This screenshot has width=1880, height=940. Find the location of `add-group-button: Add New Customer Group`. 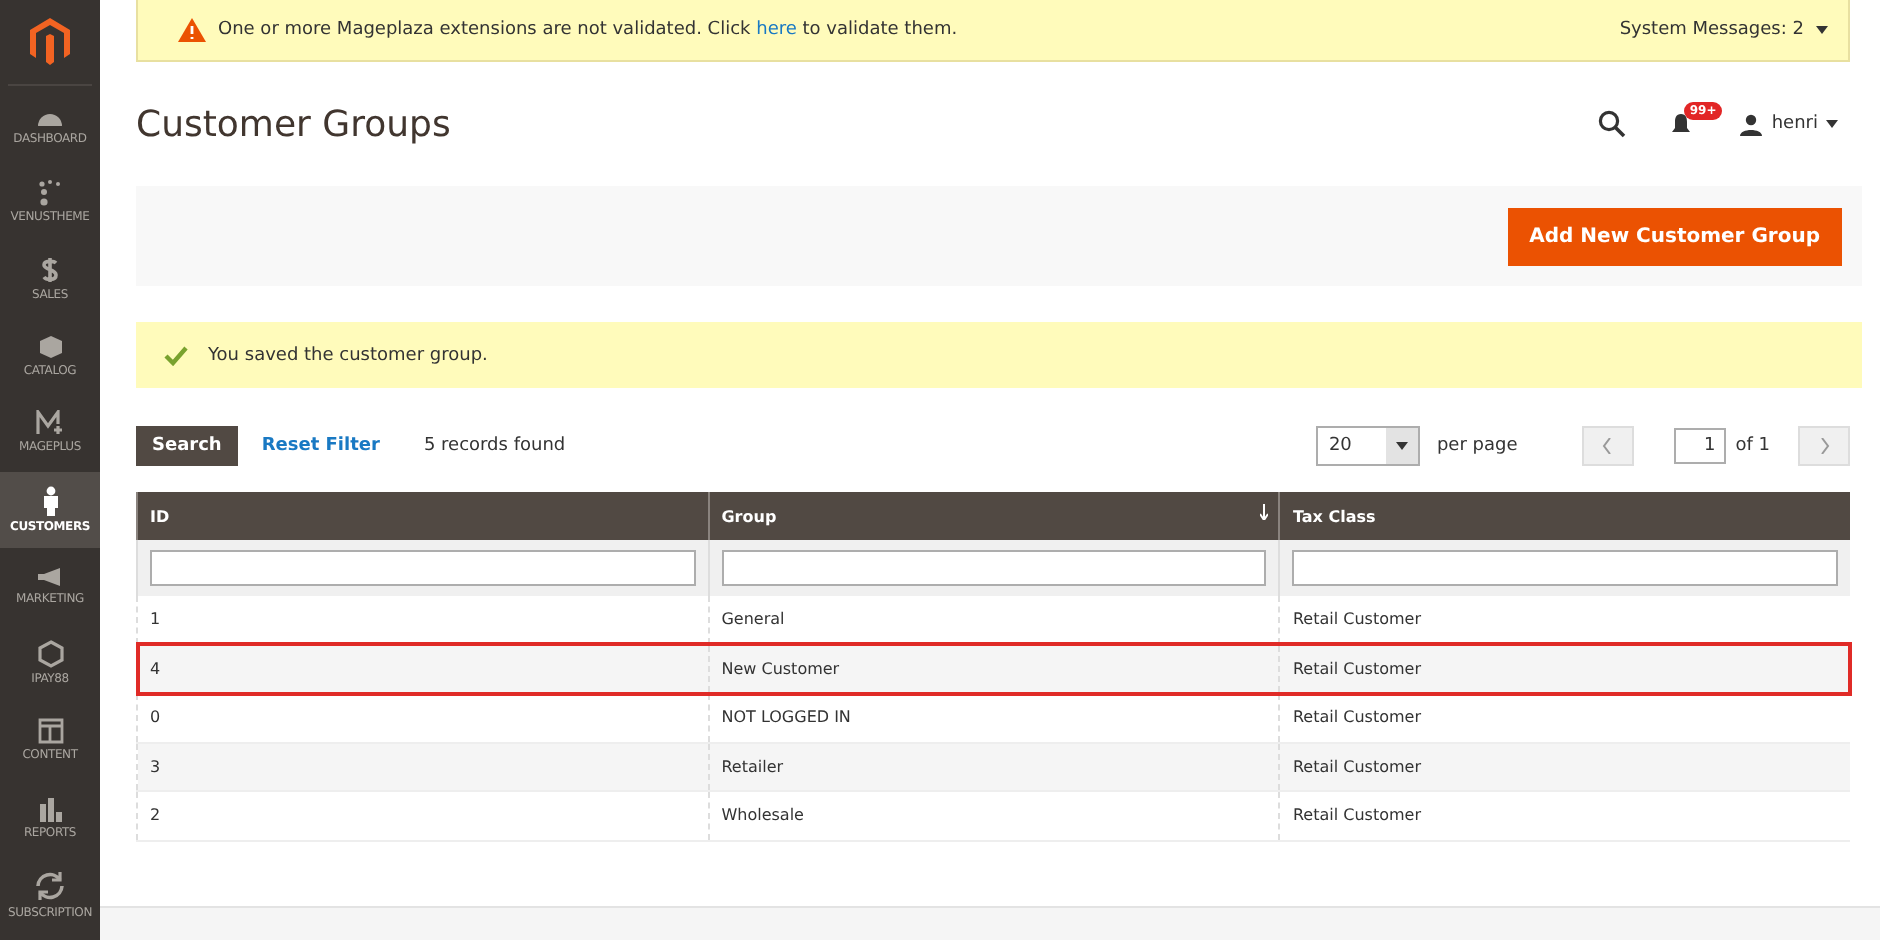

add-group-button: Add New Customer Group is located at coordinates (1674, 236).